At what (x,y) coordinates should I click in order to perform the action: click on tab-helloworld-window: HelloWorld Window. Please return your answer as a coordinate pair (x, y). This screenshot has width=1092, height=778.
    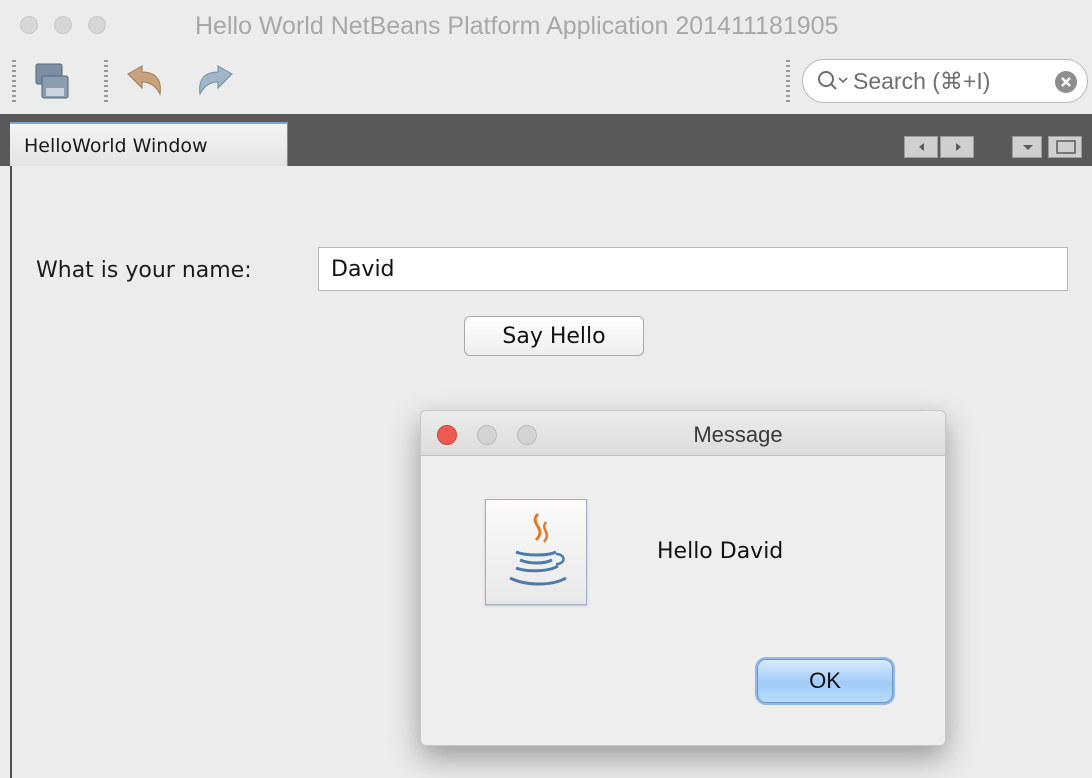
    Looking at the image, I should click on (149, 144).